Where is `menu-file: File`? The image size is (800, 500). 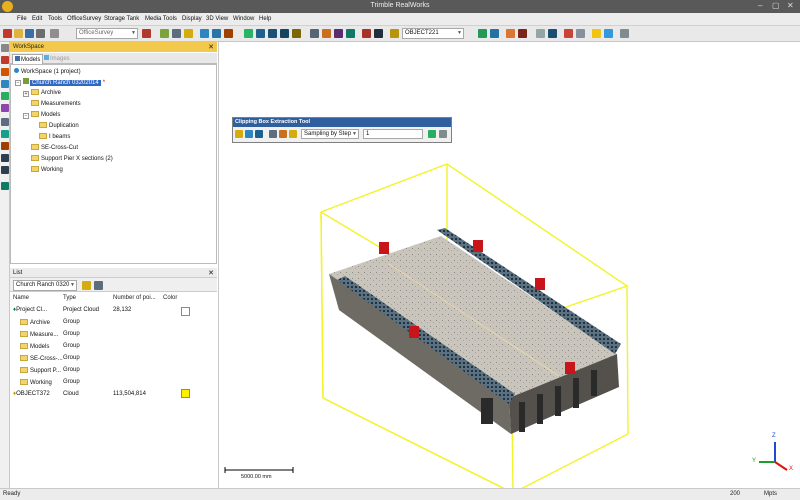 menu-file: File is located at coordinates (22, 19).